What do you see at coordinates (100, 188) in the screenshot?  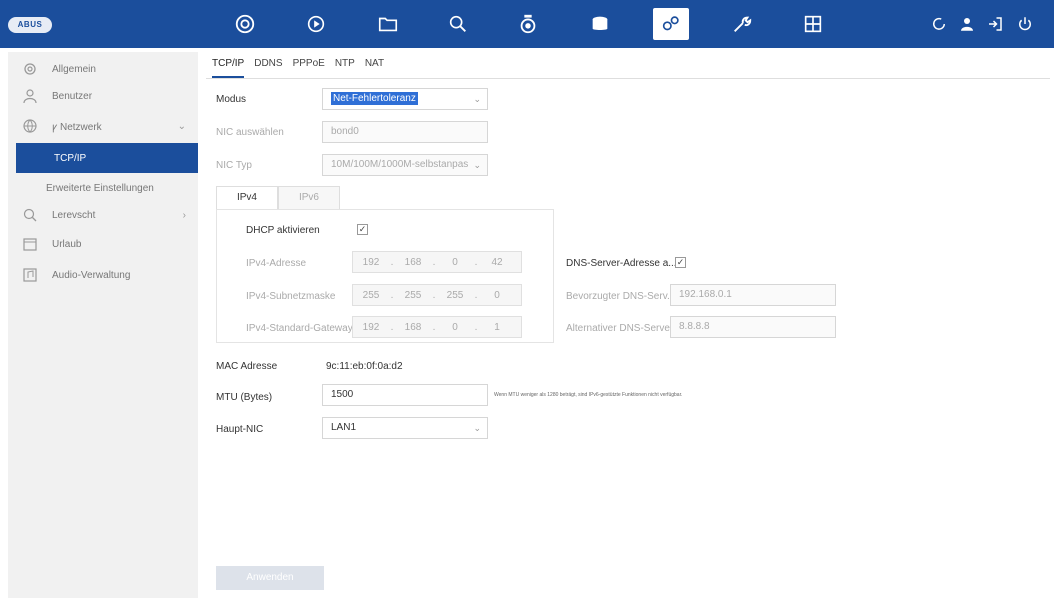 I see `sidebar-item-label: Erweiterte Einstellungen` at bounding box center [100, 188].